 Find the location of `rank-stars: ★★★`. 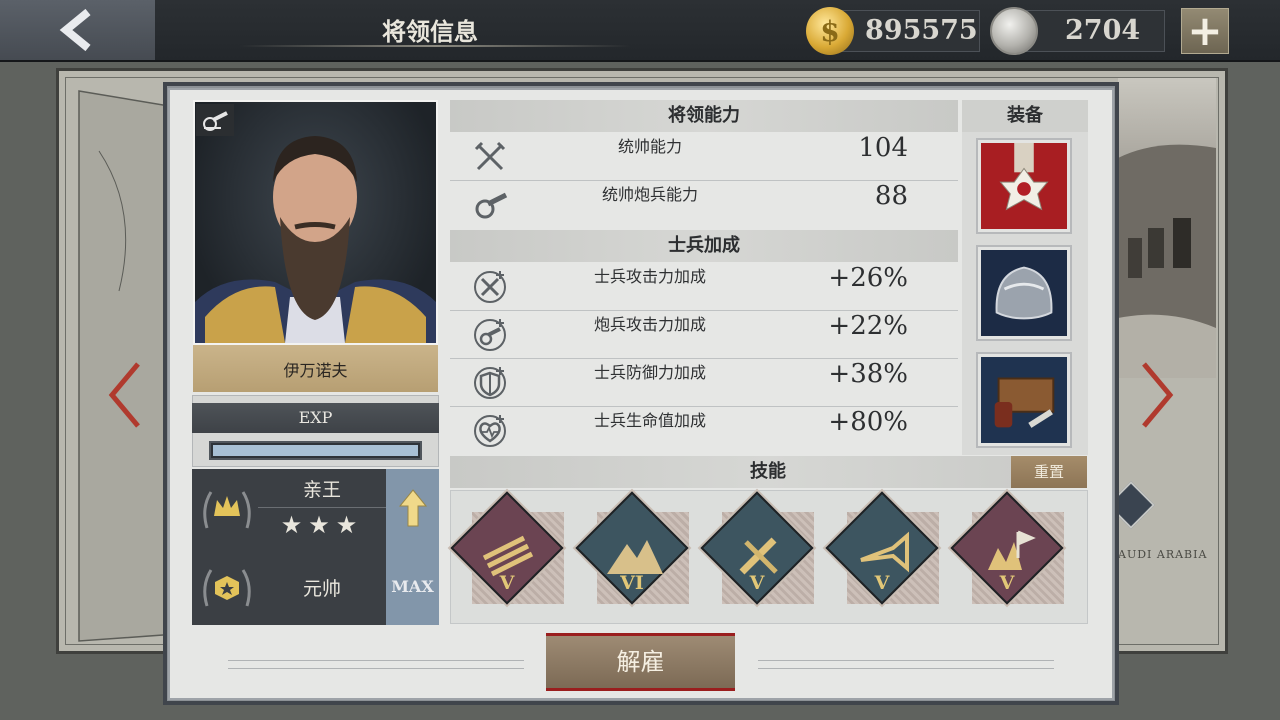

rank-stars: ★★★ is located at coordinates (322, 525).